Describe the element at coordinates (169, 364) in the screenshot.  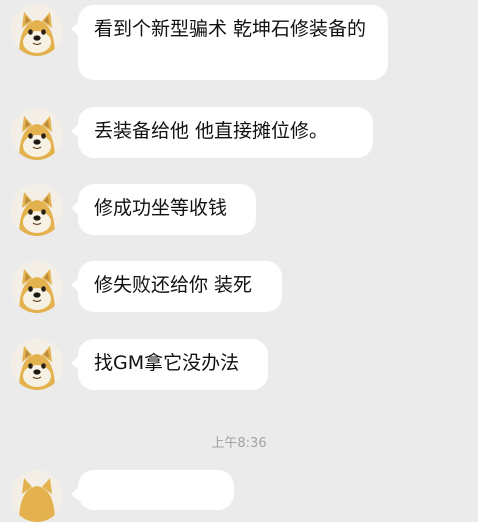
I see `message-bubble: 找GM拿它没办法` at that location.